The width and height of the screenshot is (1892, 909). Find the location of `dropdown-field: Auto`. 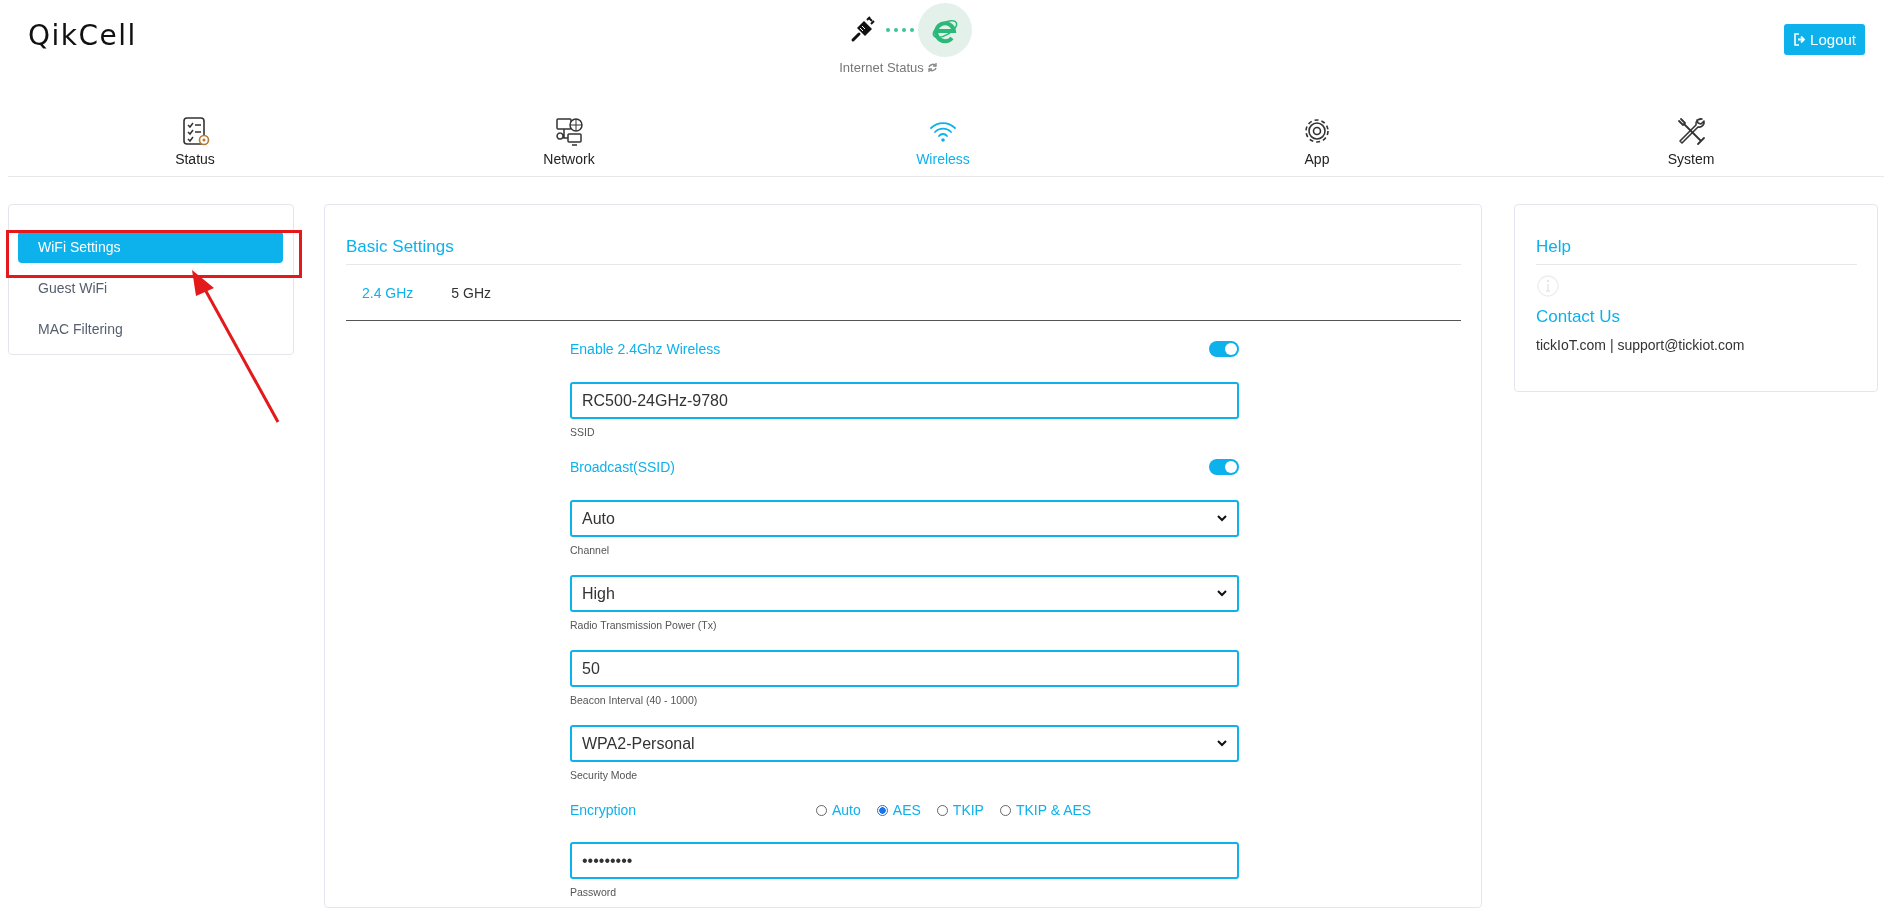

dropdown-field: Auto is located at coordinates (904, 518).